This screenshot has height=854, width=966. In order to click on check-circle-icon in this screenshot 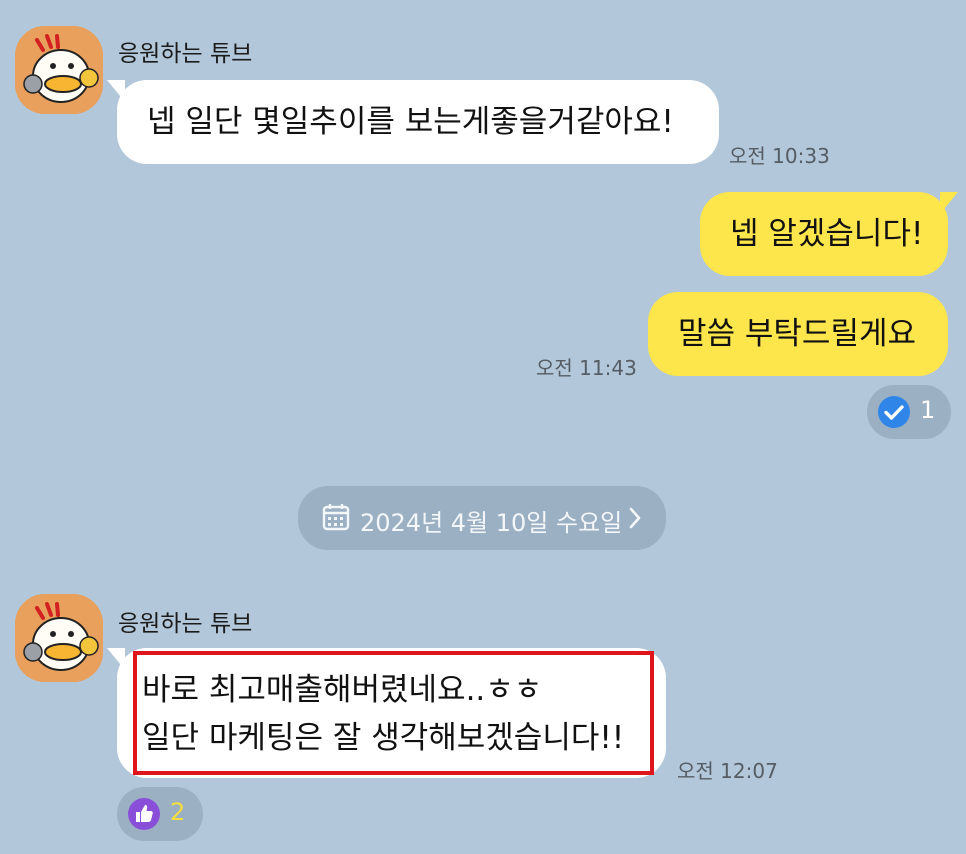, I will do `click(894, 412)`.